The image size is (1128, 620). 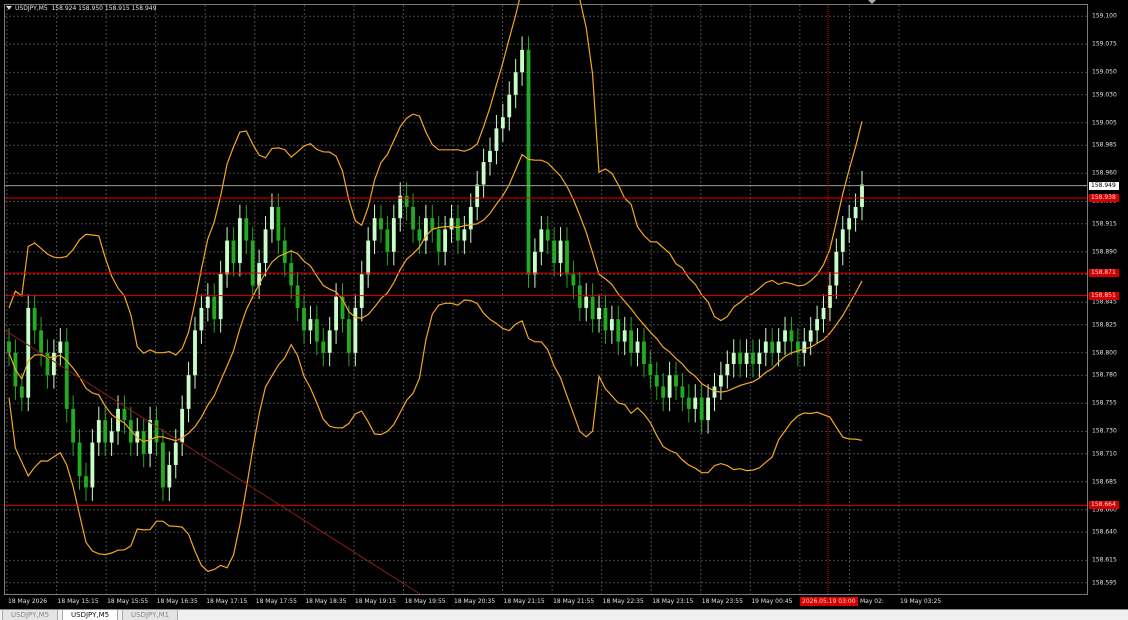 What do you see at coordinates (425, 601) in the screenshot?
I see `x-tick-label: 18 May 19:55` at bounding box center [425, 601].